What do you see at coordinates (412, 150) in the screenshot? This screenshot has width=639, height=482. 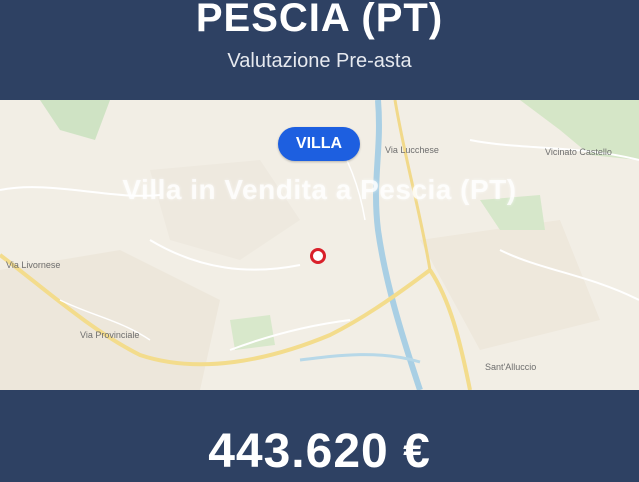 I see `map-place-label: Via Lucchese` at bounding box center [412, 150].